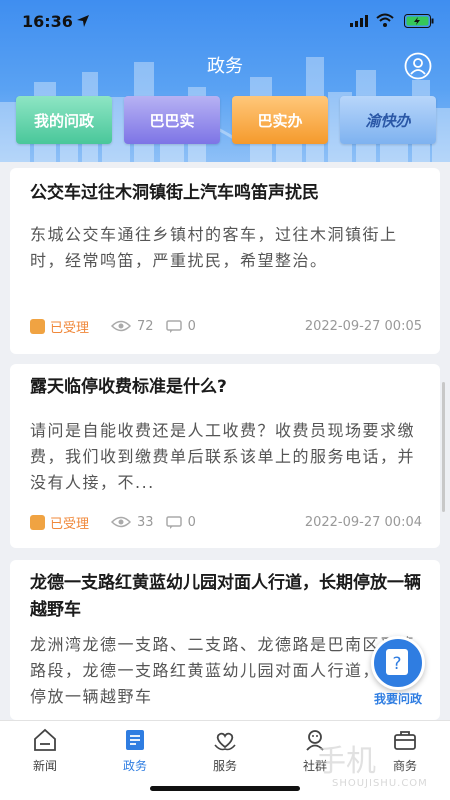  Describe the element at coordinates (226, 326) in the screenshot. I see `post-meta: 已受理 72 0 2022-09-27 00:05` at that location.